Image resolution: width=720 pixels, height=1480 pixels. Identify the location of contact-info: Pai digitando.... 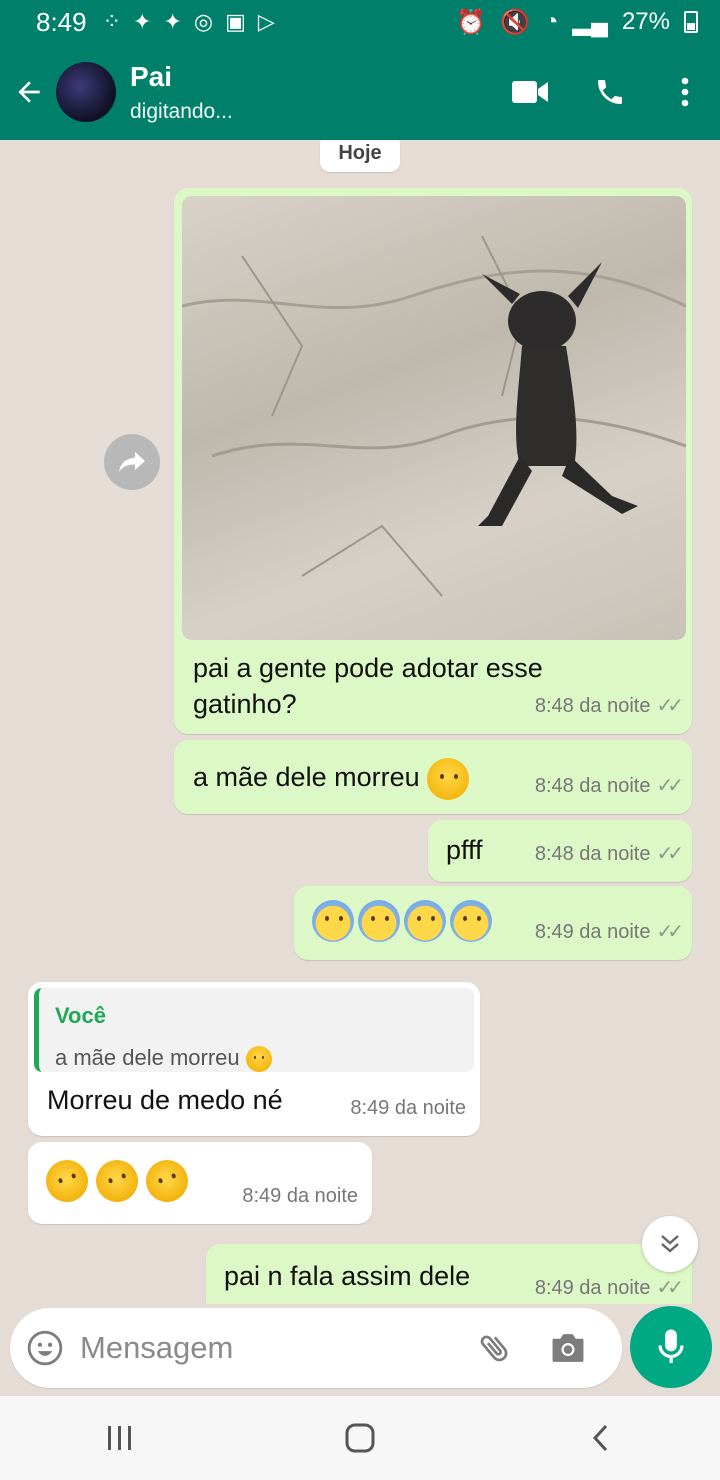
(181, 92).